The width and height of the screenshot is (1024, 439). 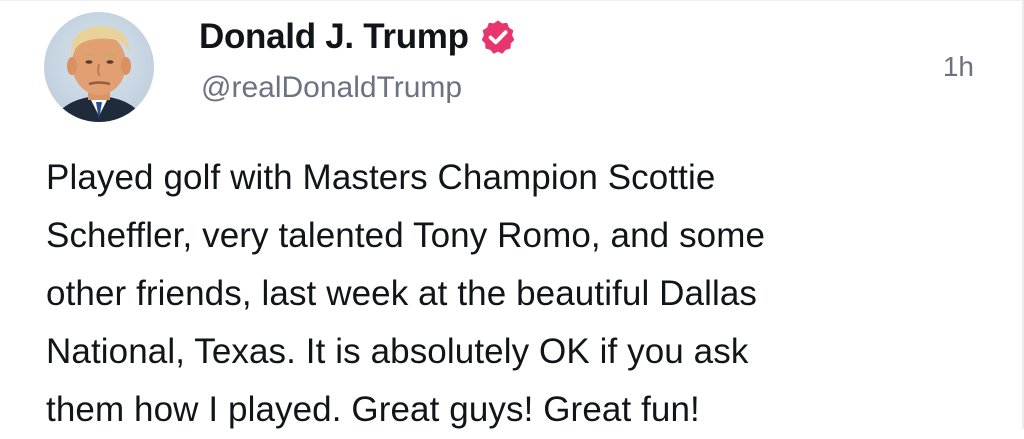 I want to click on avatar-photo-icon, so click(x=99, y=74).